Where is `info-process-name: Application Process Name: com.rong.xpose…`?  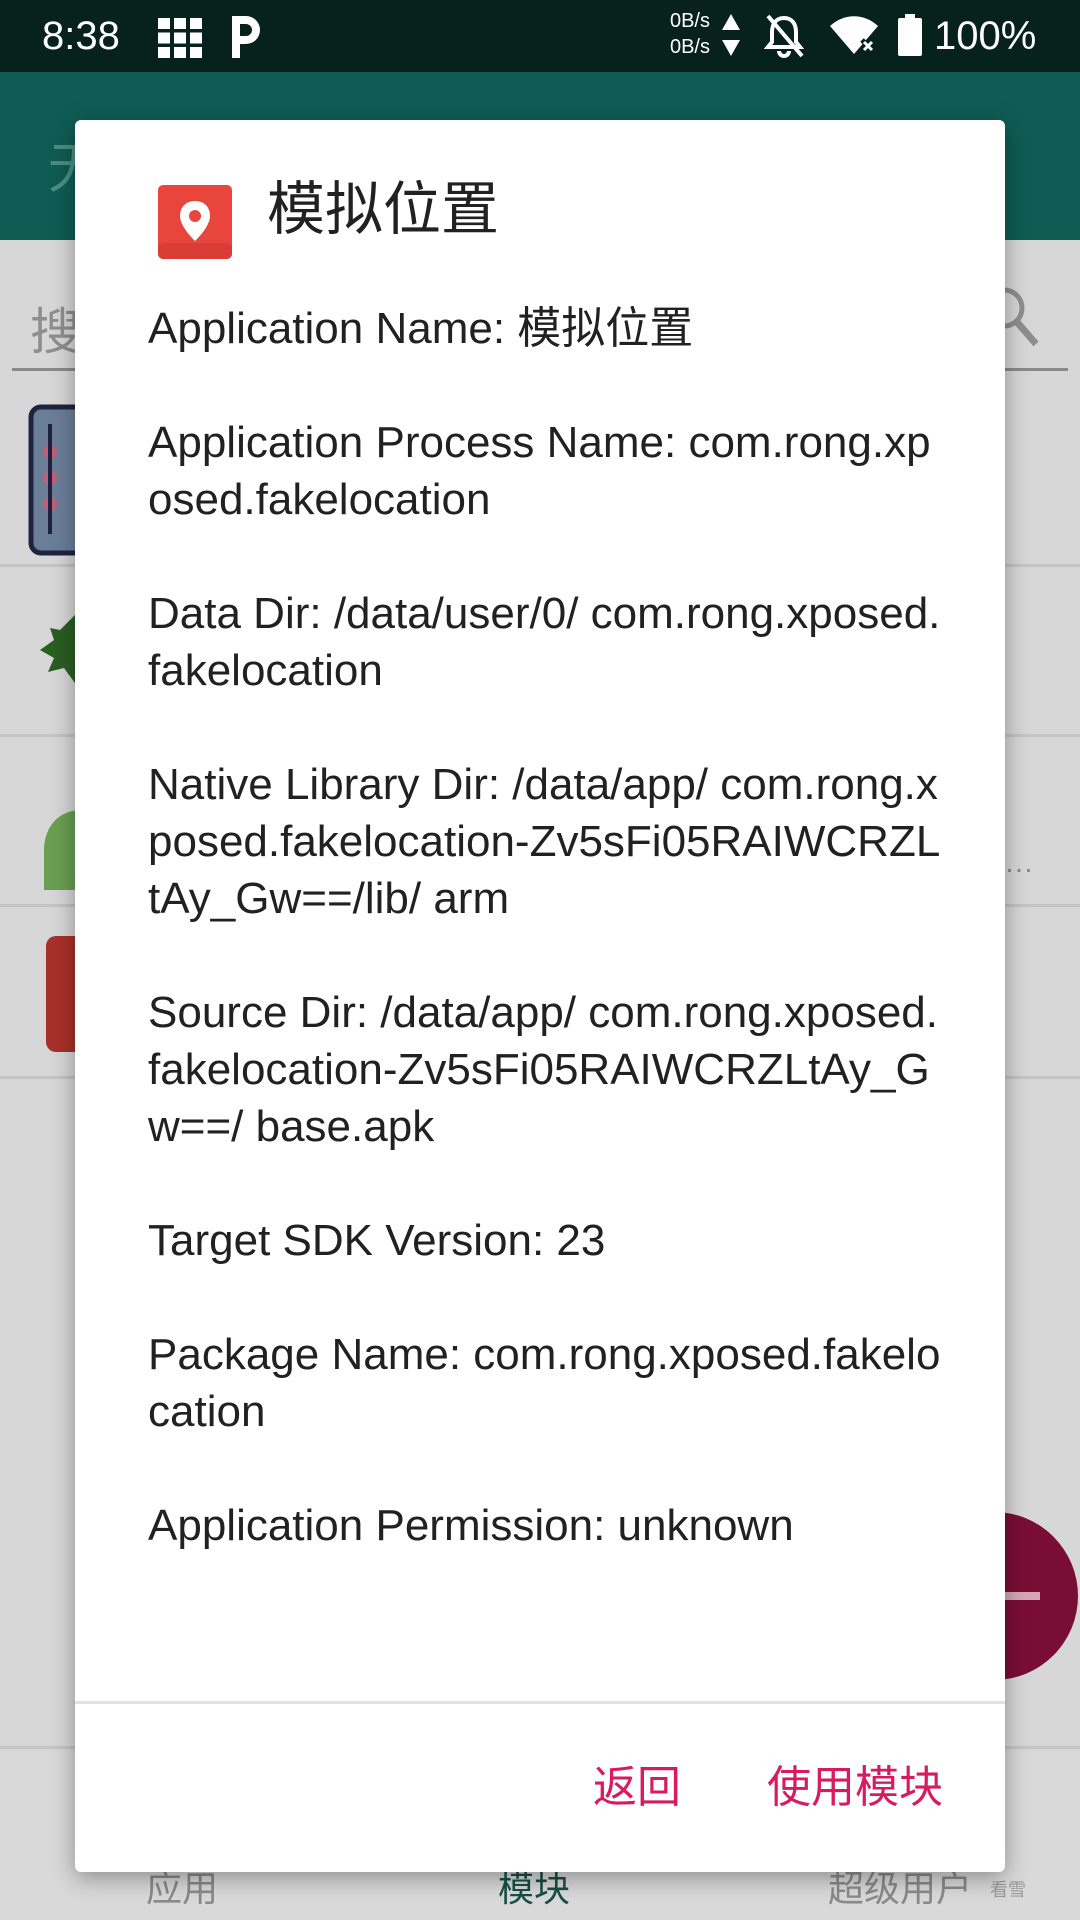
info-process-name: Application Process Name: com.rong.xpose… is located at coordinates (539, 471).